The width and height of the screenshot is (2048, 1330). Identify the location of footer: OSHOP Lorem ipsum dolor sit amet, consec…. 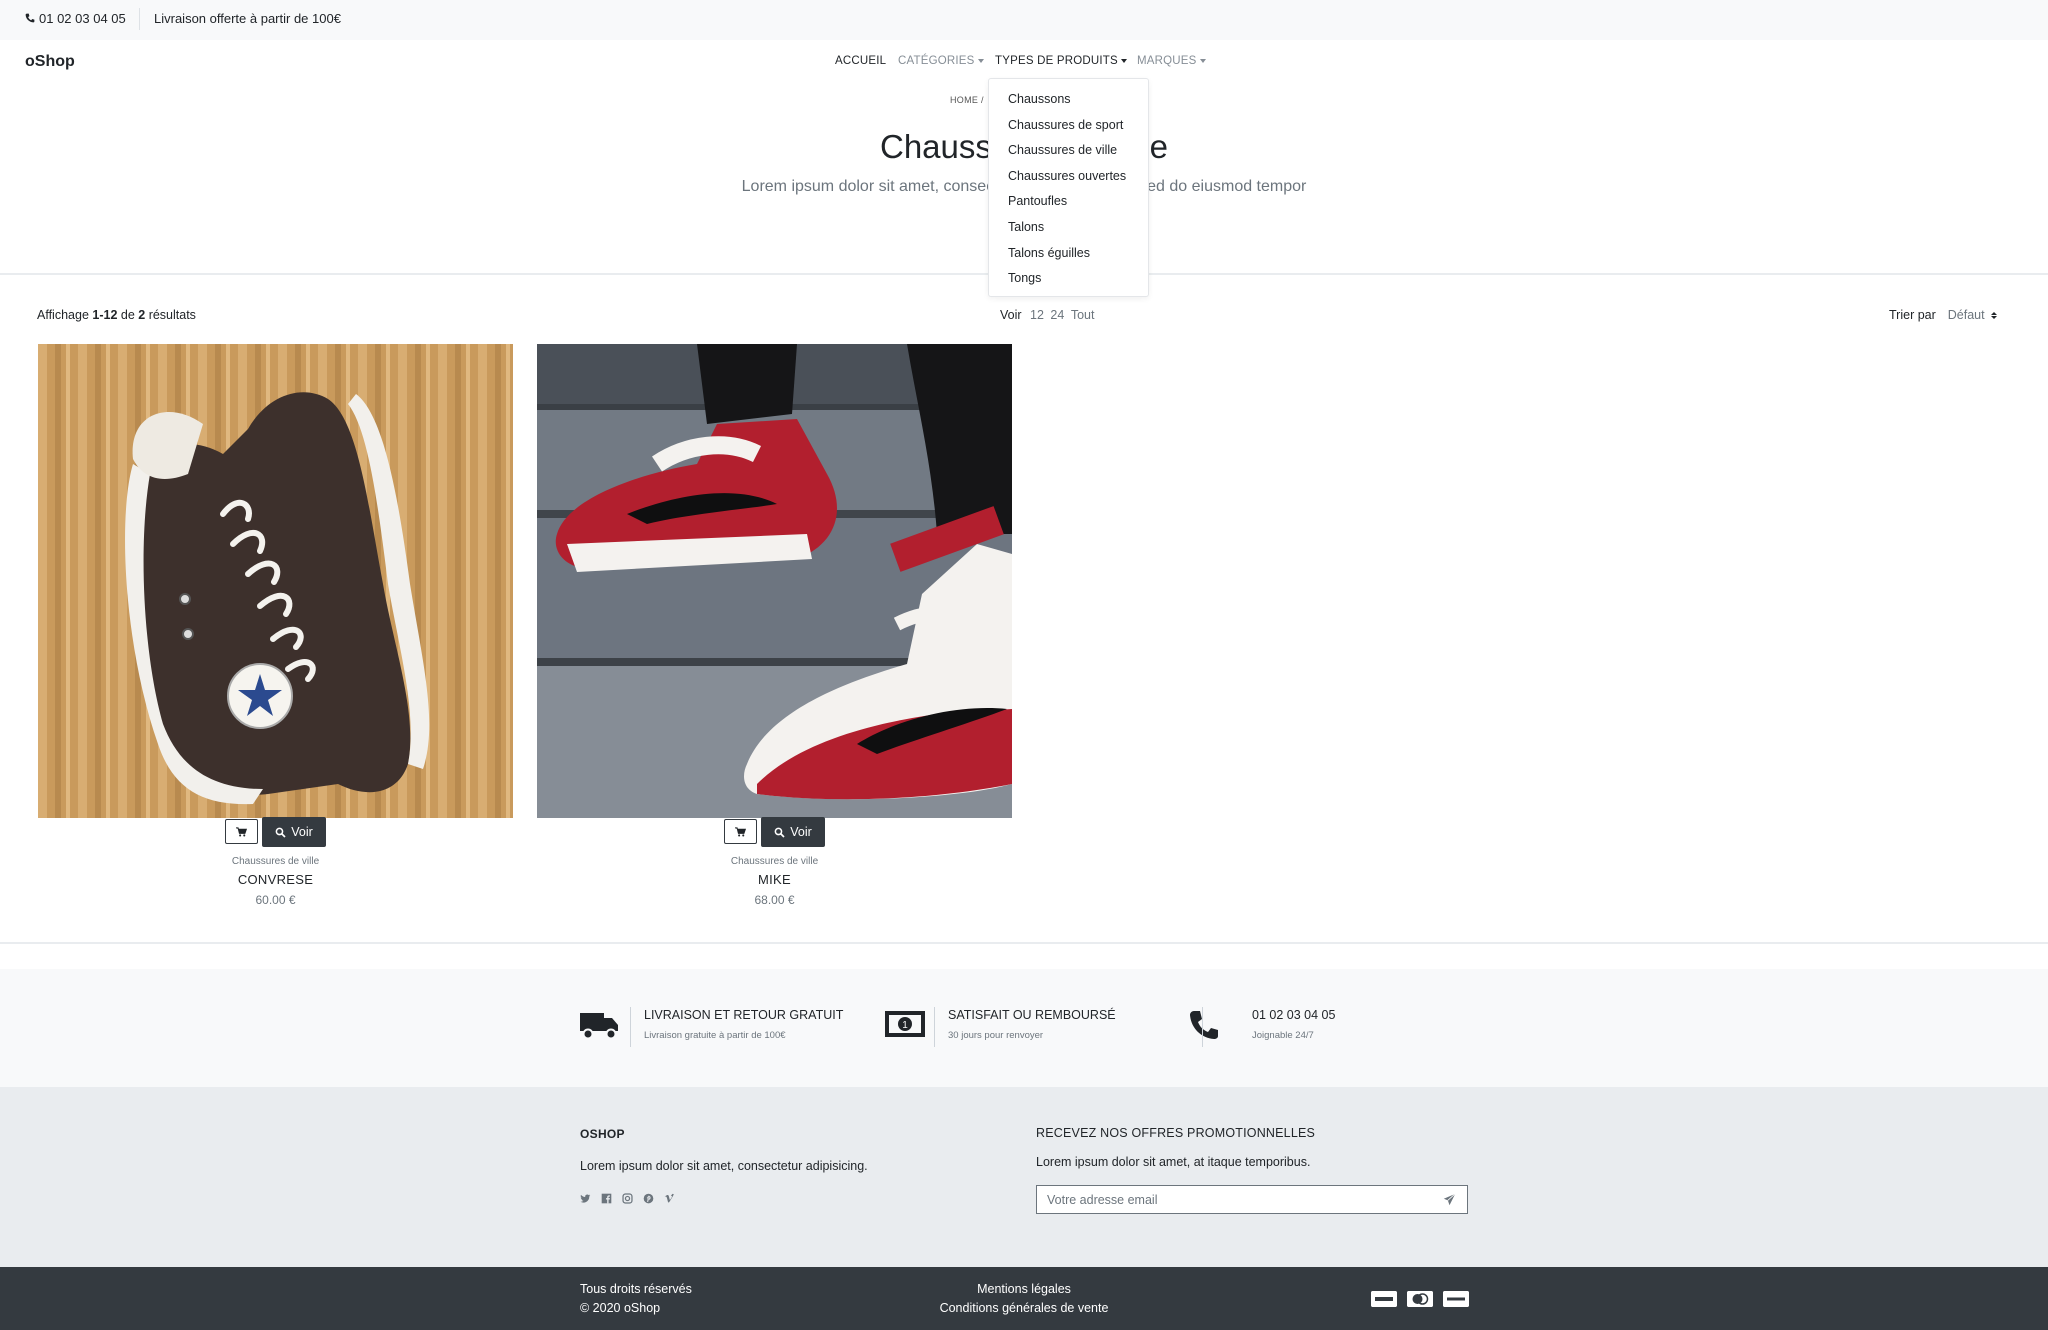
(1024, 1177).